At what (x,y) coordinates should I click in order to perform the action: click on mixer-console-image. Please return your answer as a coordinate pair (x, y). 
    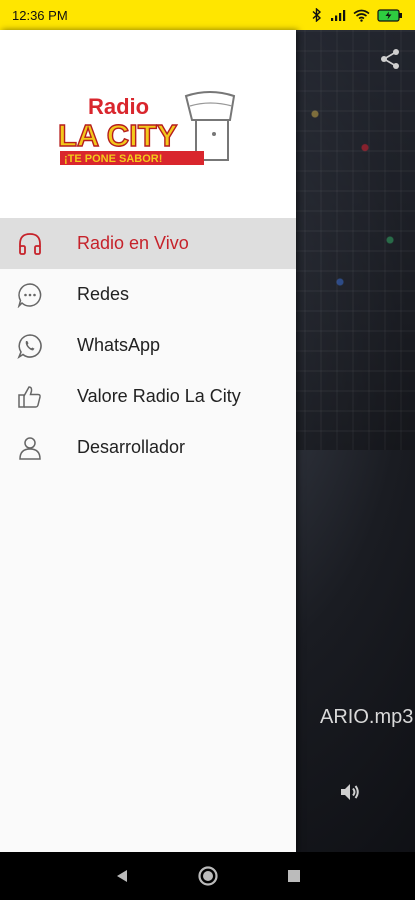
    Looking at the image, I should click on (352, 240).